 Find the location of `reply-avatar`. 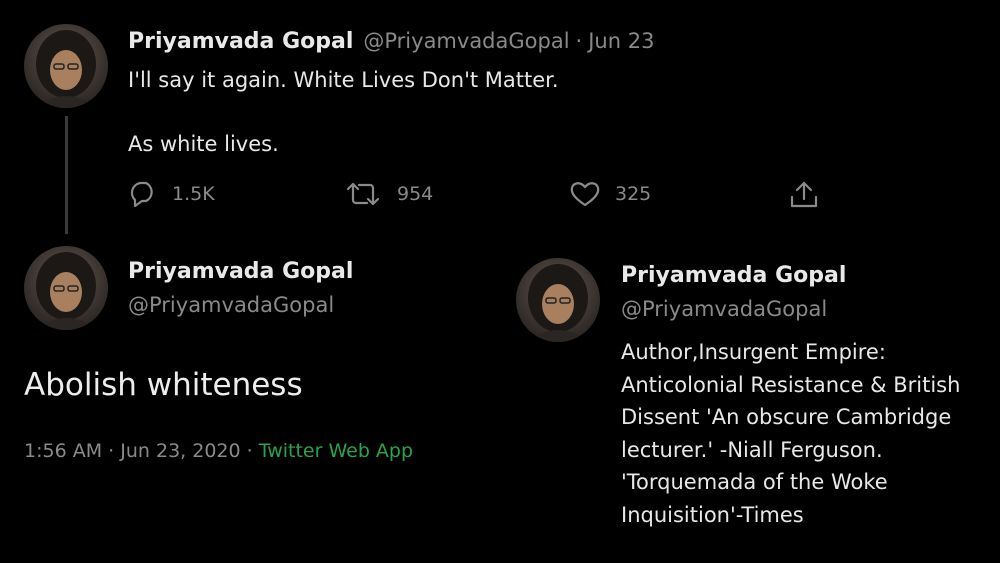

reply-avatar is located at coordinates (66, 288).